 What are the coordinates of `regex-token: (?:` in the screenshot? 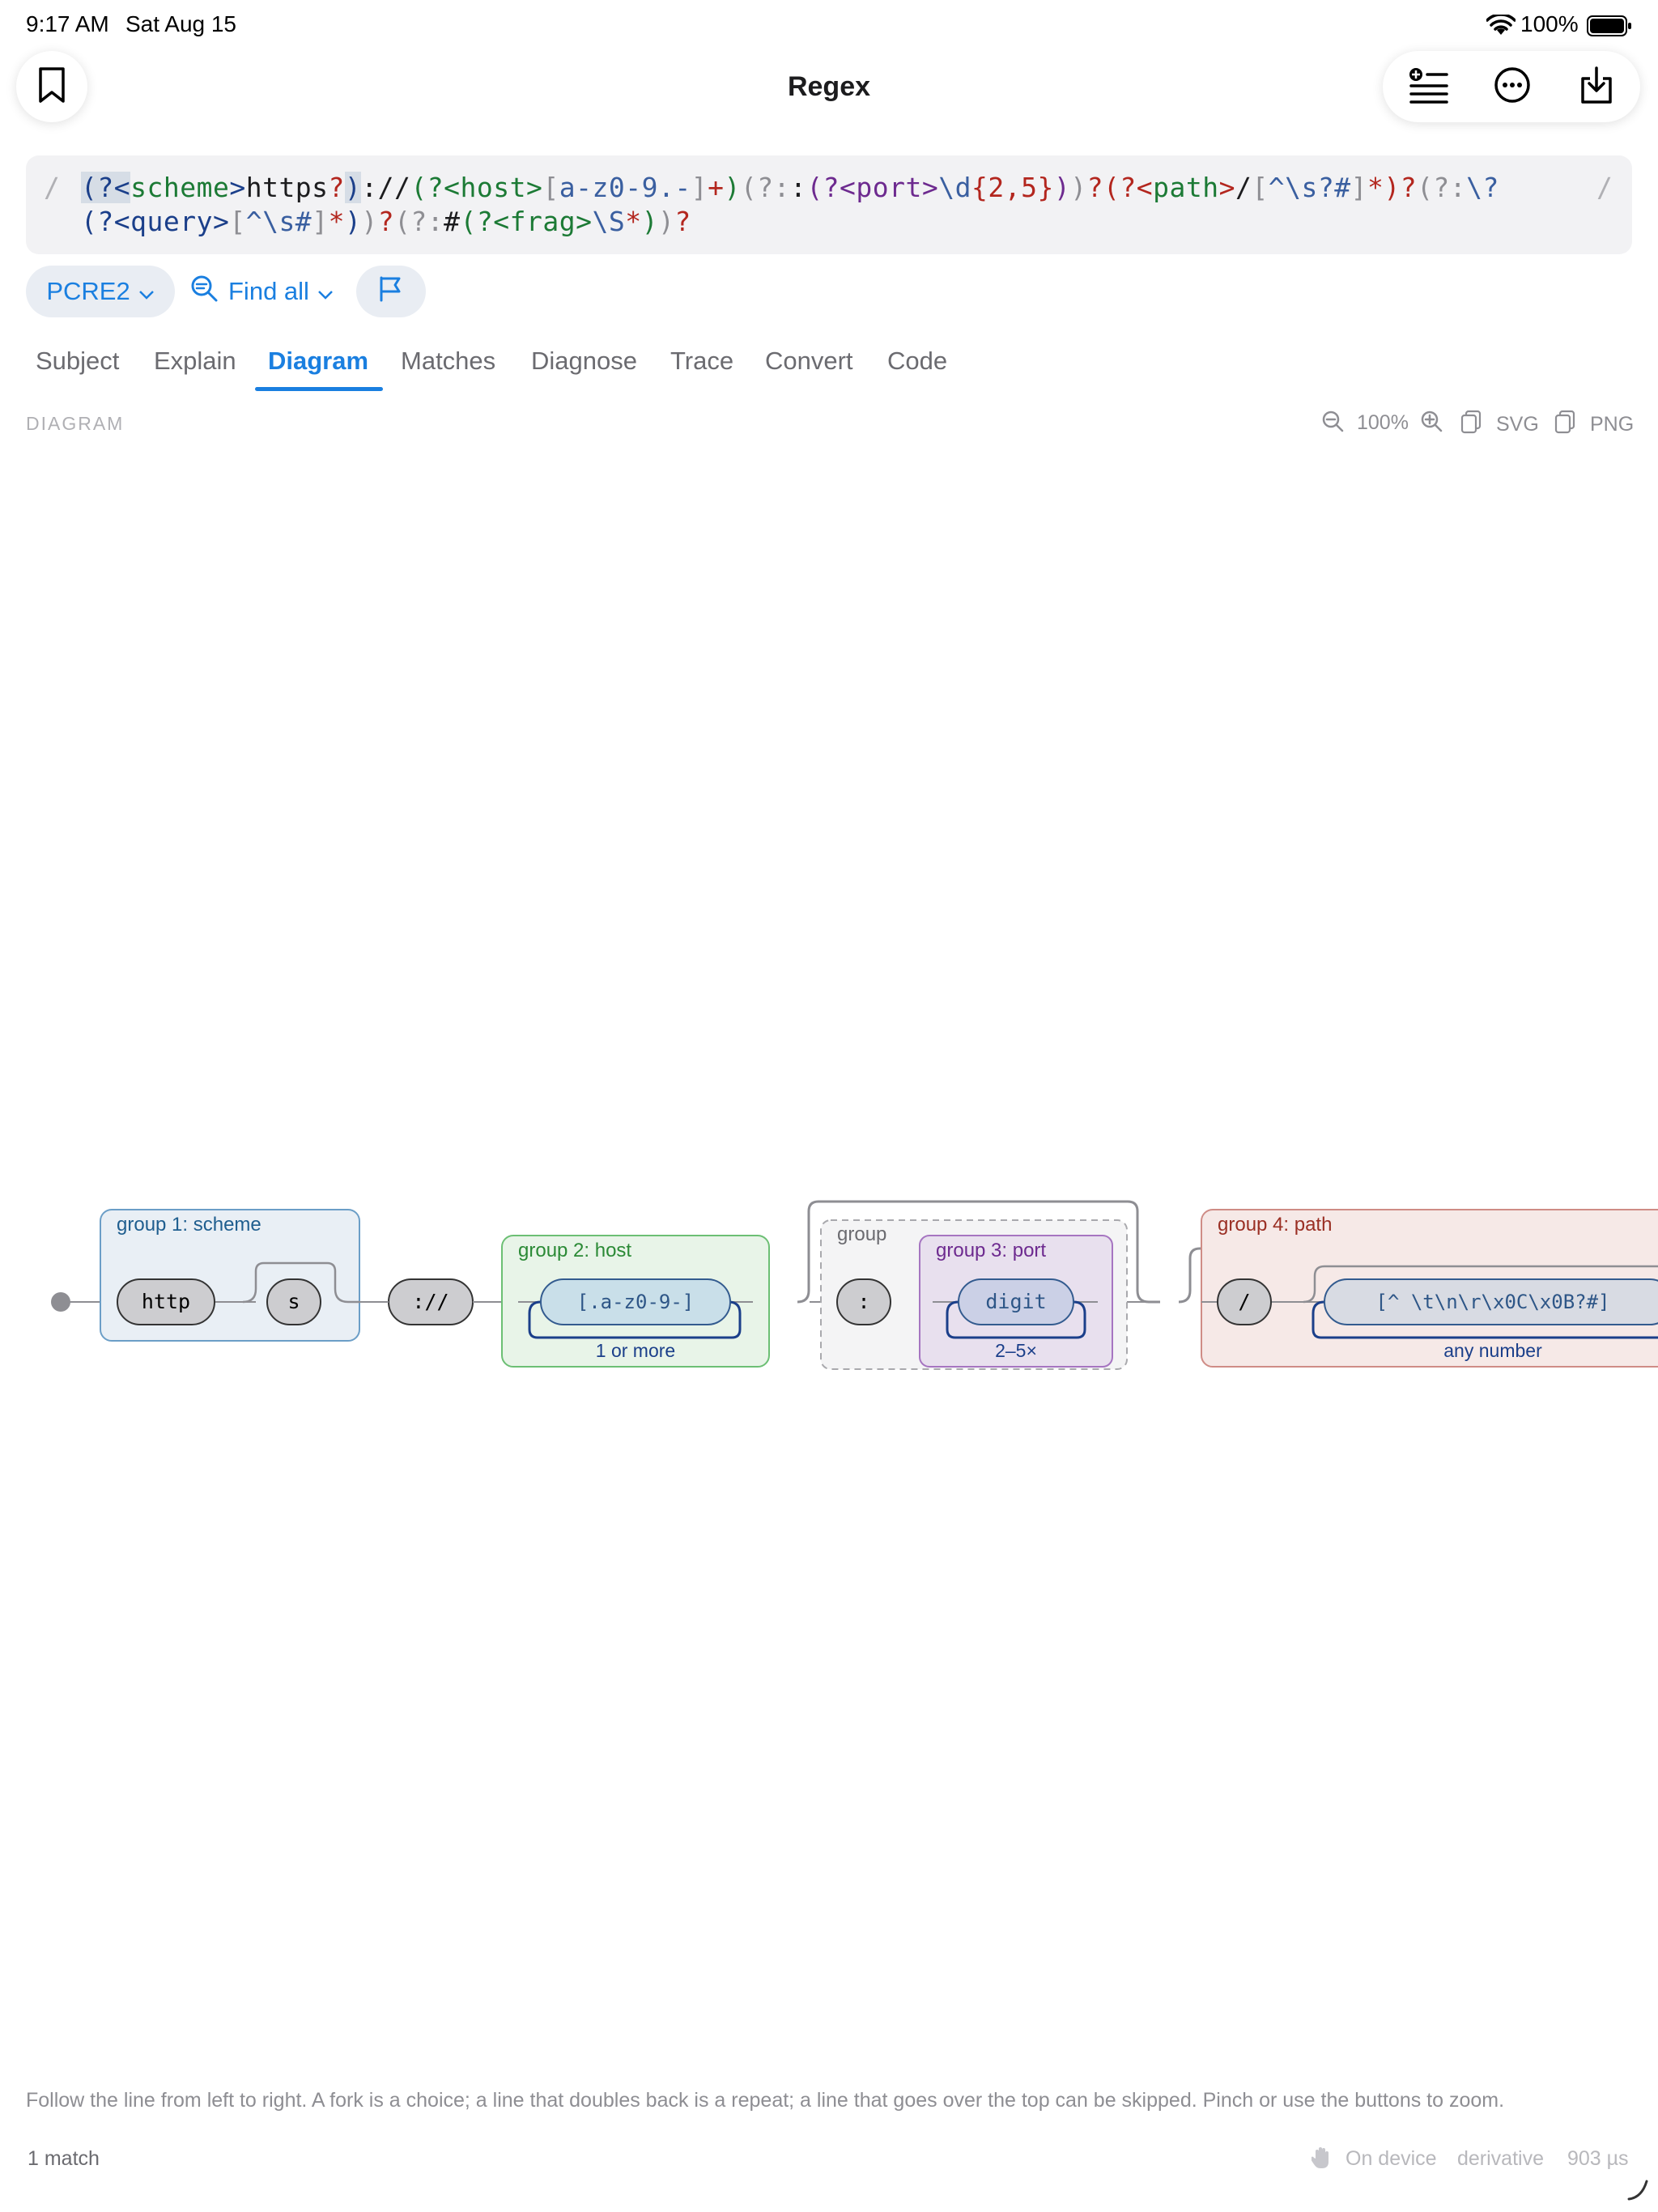 It's located at (419, 221).